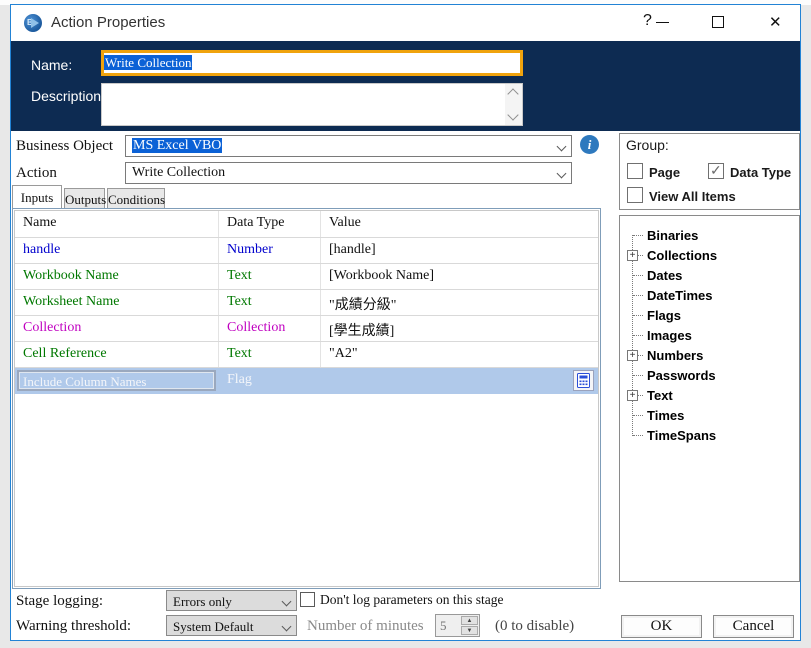  I want to click on minimize-button, so click(662, 22).